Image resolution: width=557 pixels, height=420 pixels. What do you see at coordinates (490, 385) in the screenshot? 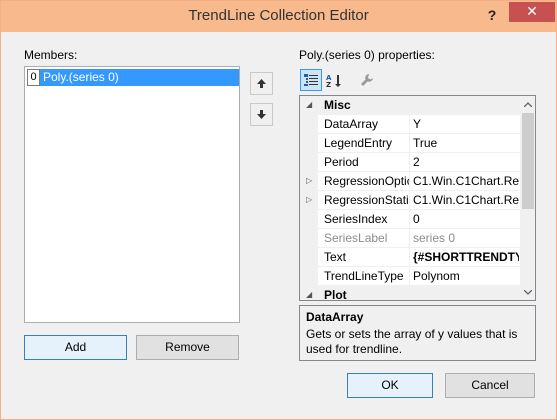
I see `cancel-button: Cancel` at bounding box center [490, 385].